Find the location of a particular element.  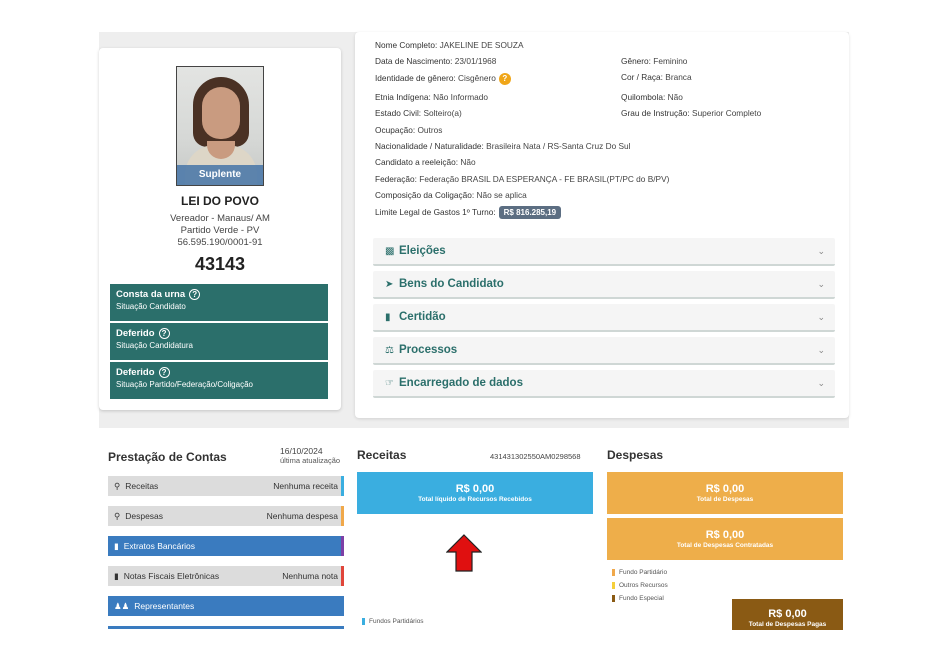

suplente-badge: Suplente is located at coordinates (220, 175).